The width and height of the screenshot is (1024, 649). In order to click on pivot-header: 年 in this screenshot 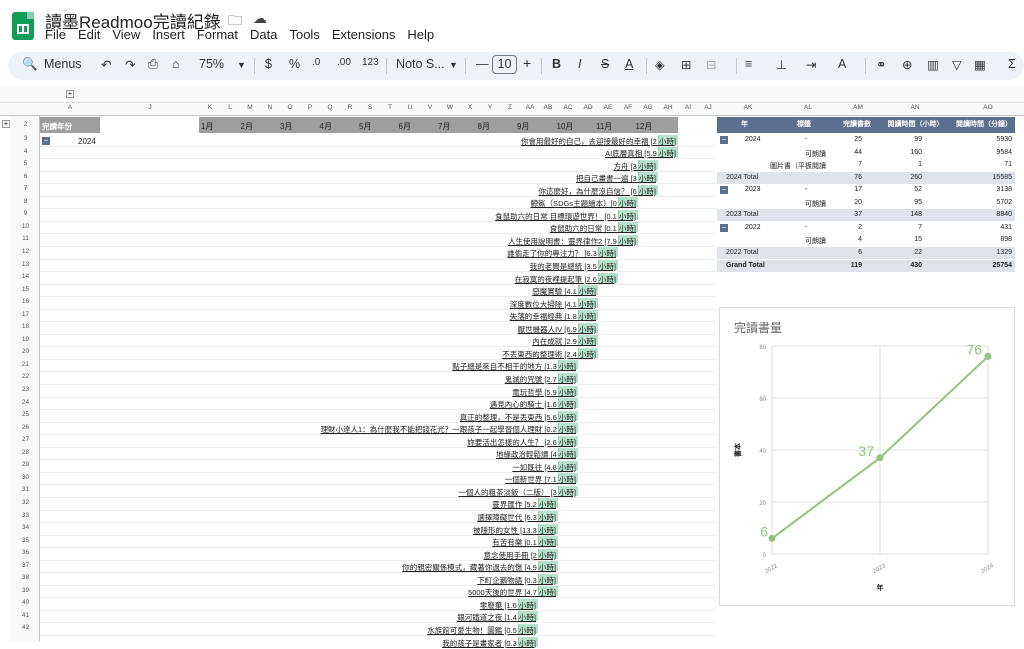, I will do `click(744, 125)`.